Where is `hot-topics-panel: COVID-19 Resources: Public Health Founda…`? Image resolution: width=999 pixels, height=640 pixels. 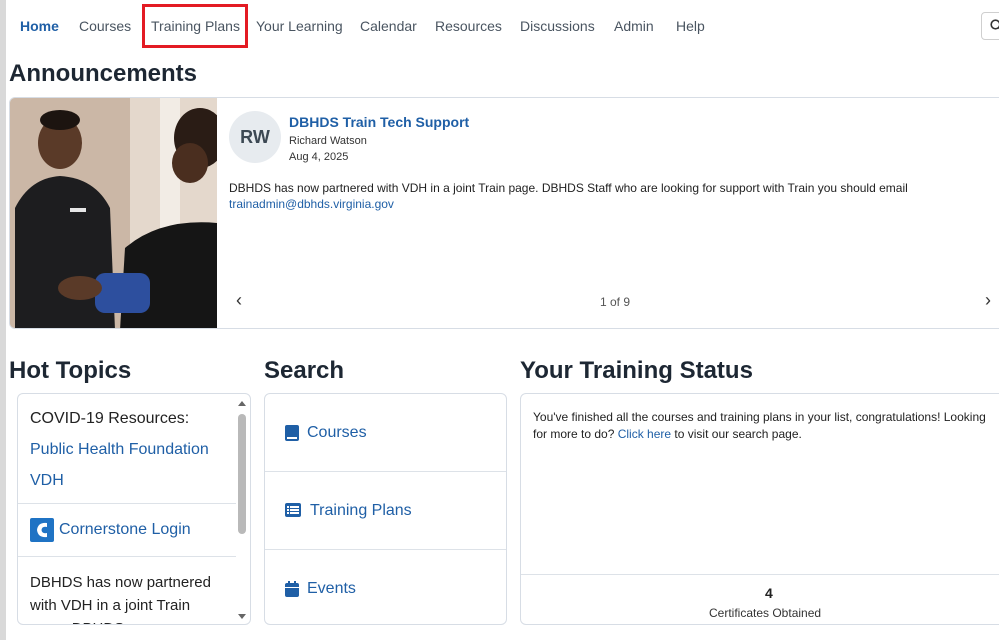
hot-topics-panel: COVID-19 Resources: Public Health Founda… is located at coordinates (134, 509).